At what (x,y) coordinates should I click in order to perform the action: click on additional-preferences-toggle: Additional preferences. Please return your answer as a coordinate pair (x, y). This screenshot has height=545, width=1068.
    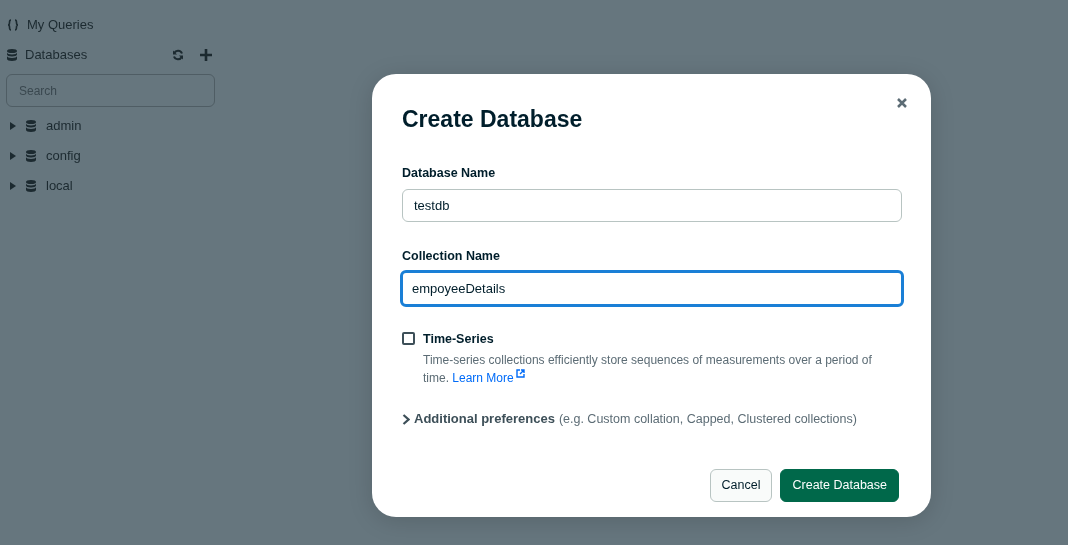
    Looking at the image, I should click on (484, 419).